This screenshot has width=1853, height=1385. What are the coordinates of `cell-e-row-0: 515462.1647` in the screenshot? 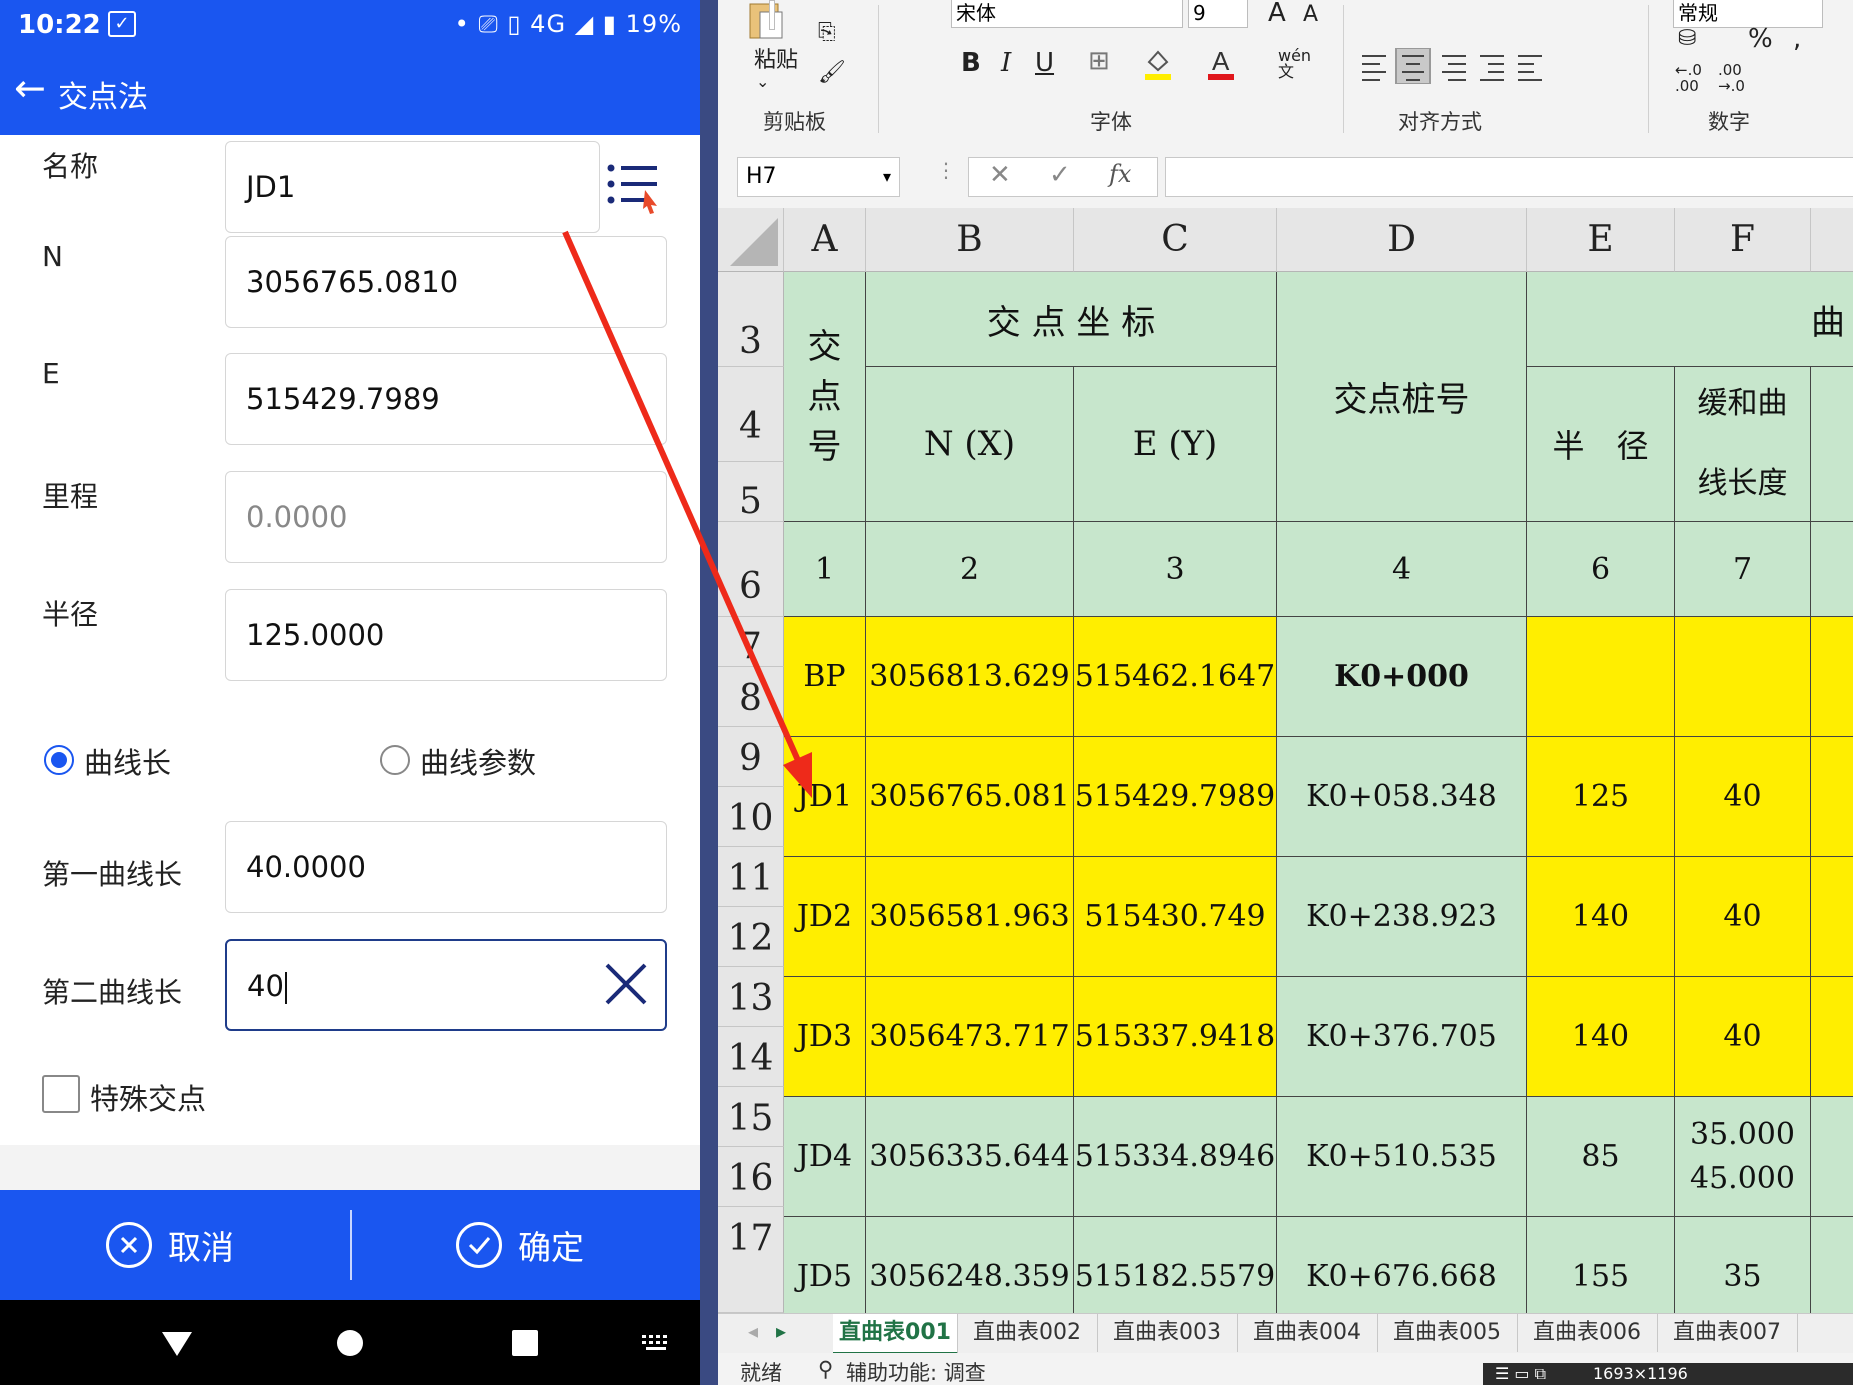 It's located at (1175, 677).